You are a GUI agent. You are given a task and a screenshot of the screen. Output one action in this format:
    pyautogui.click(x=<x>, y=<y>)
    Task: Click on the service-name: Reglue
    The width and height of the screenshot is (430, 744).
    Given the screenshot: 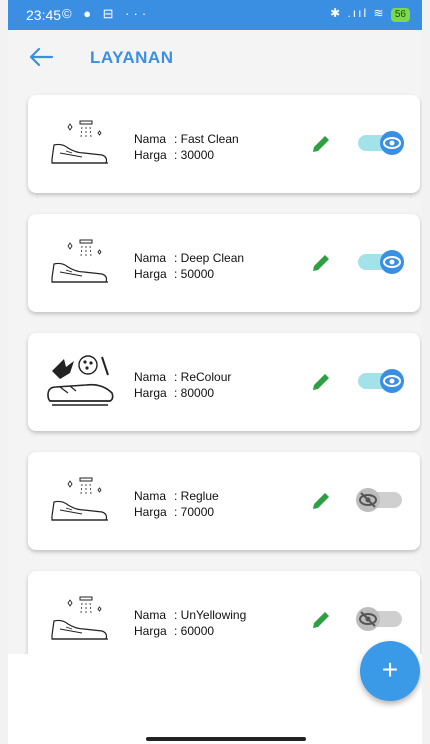 What is the action you would take?
    pyautogui.click(x=199, y=496)
    